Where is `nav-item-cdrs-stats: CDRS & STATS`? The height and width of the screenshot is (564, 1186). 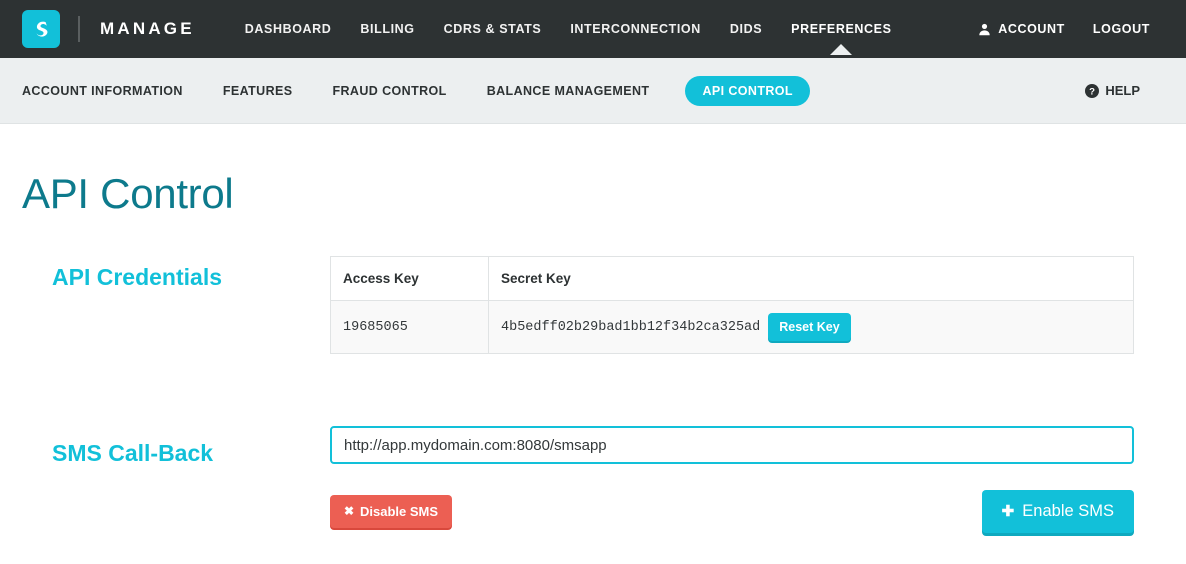
nav-item-cdrs-stats: CDRS & STATS is located at coordinates (493, 29).